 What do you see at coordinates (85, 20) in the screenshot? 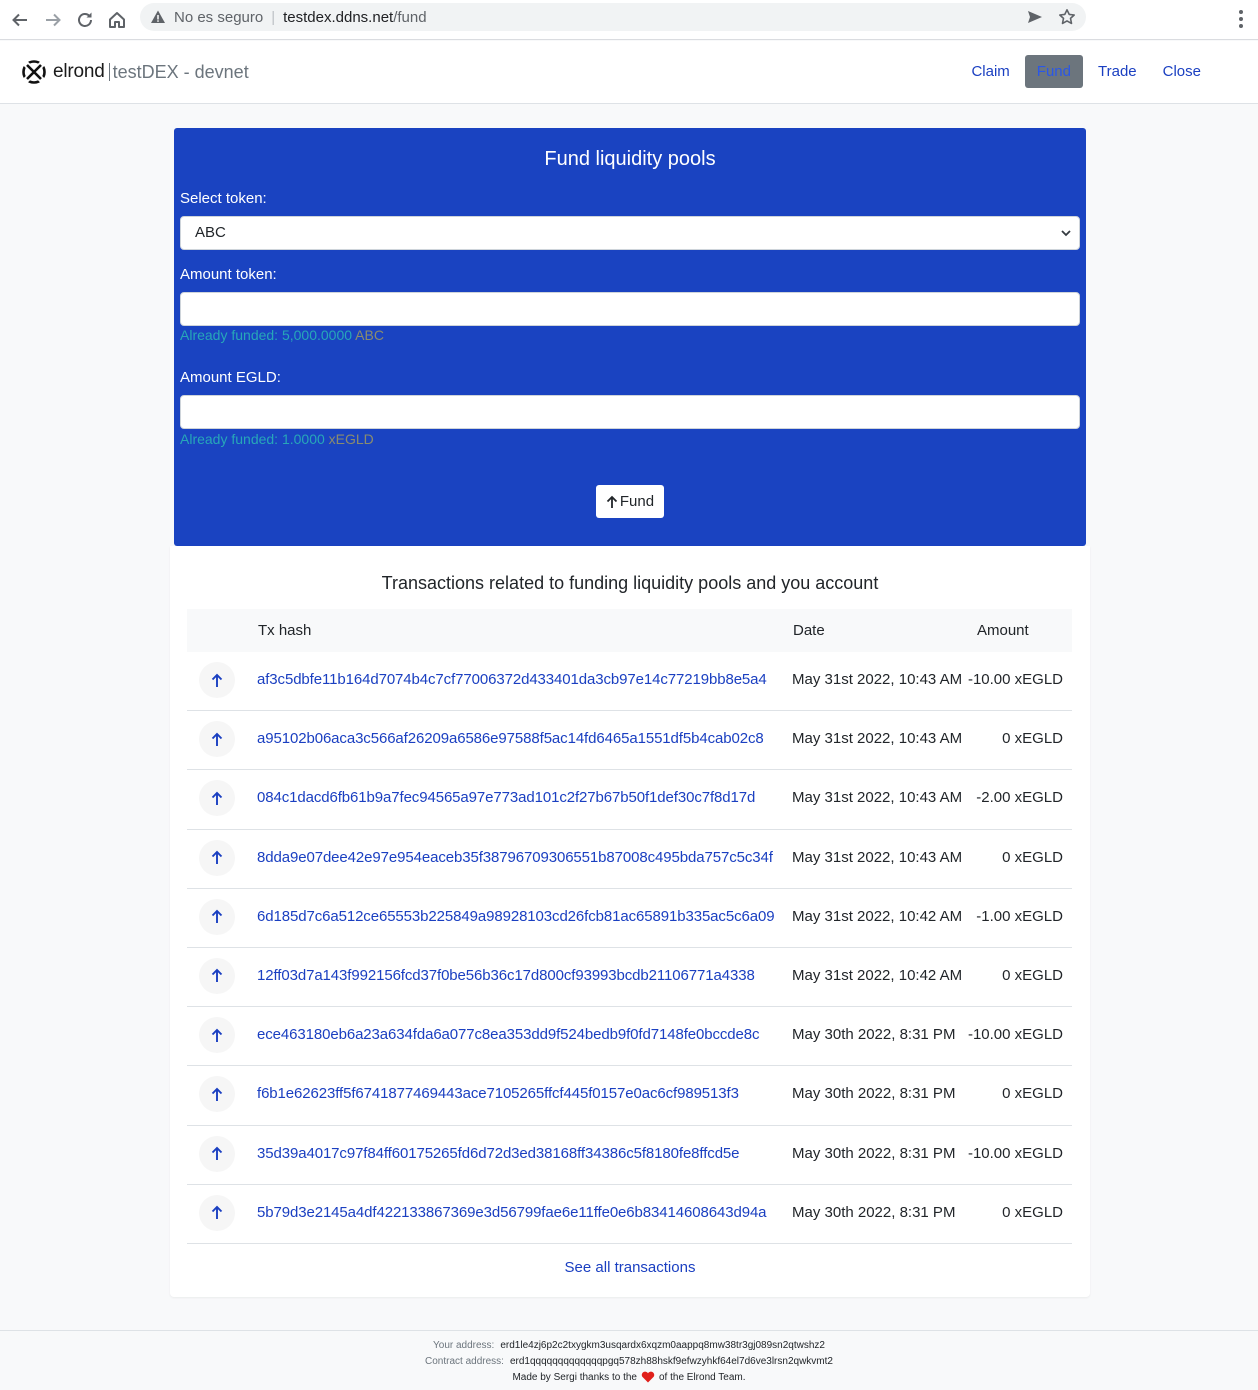
I see `reload-button` at bounding box center [85, 20].